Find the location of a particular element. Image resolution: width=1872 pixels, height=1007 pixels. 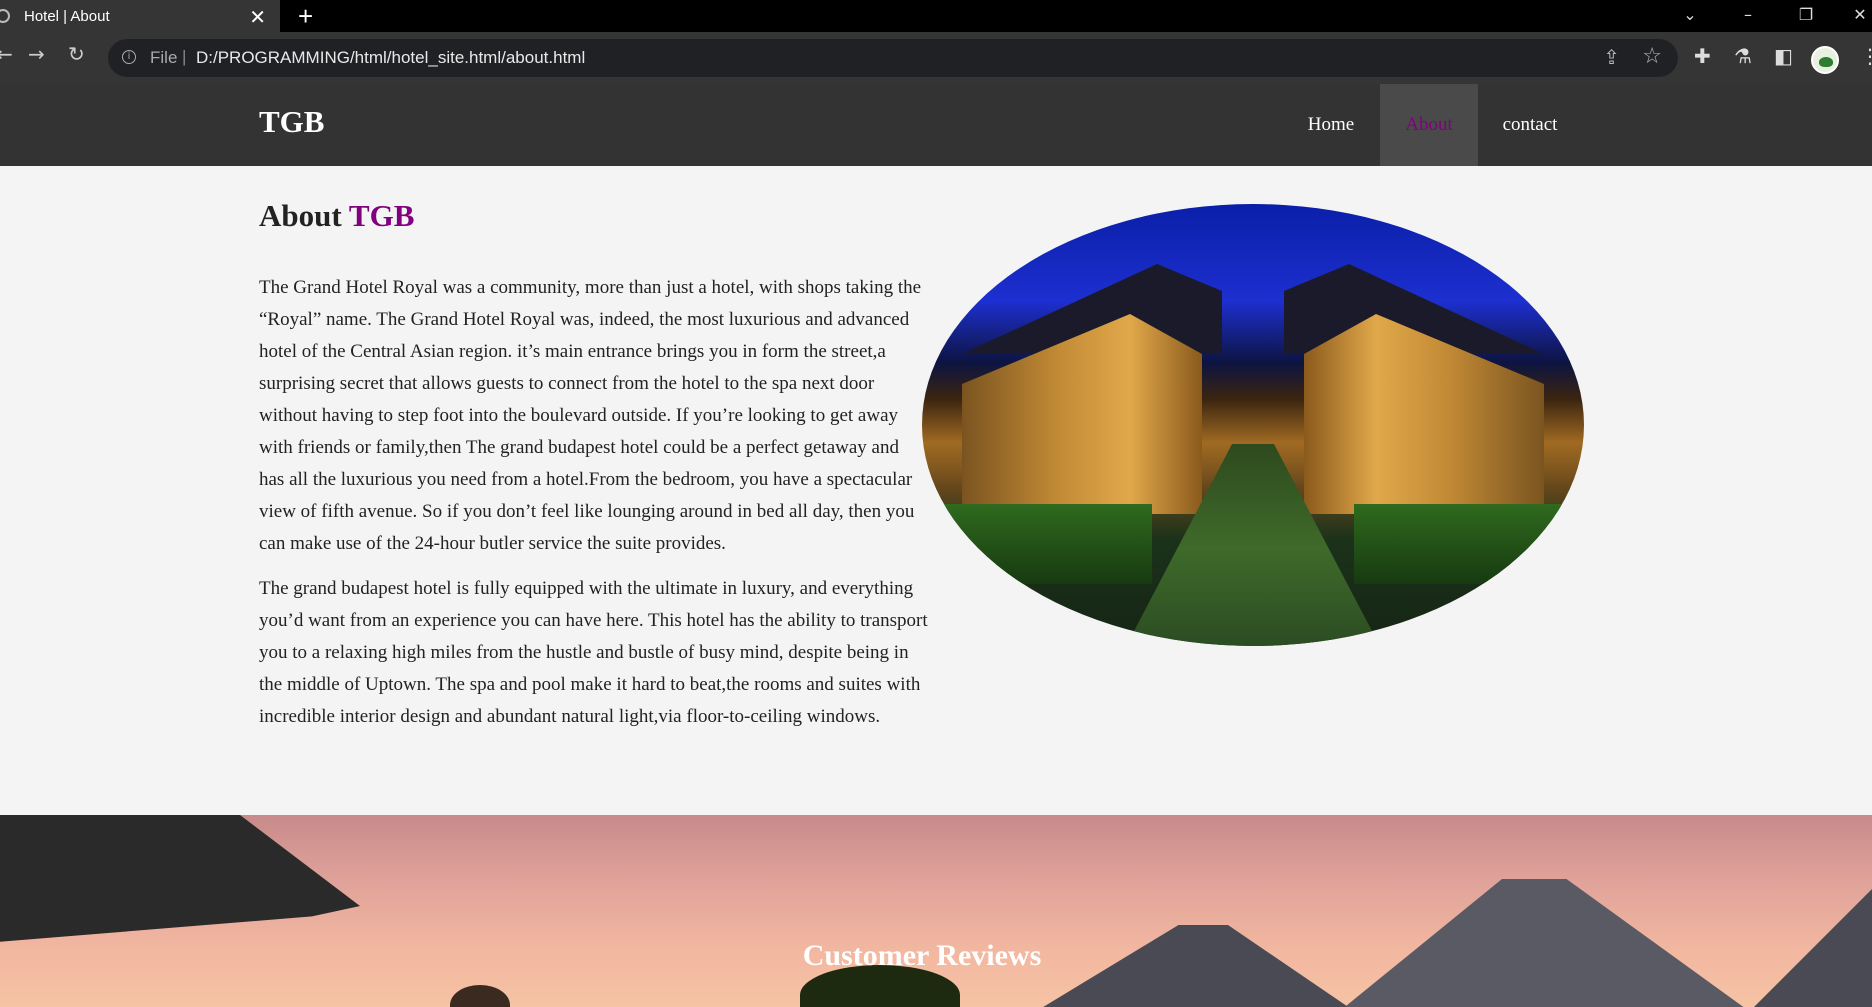

share-icon: ⇪ is located at coordinates (1611, 57).